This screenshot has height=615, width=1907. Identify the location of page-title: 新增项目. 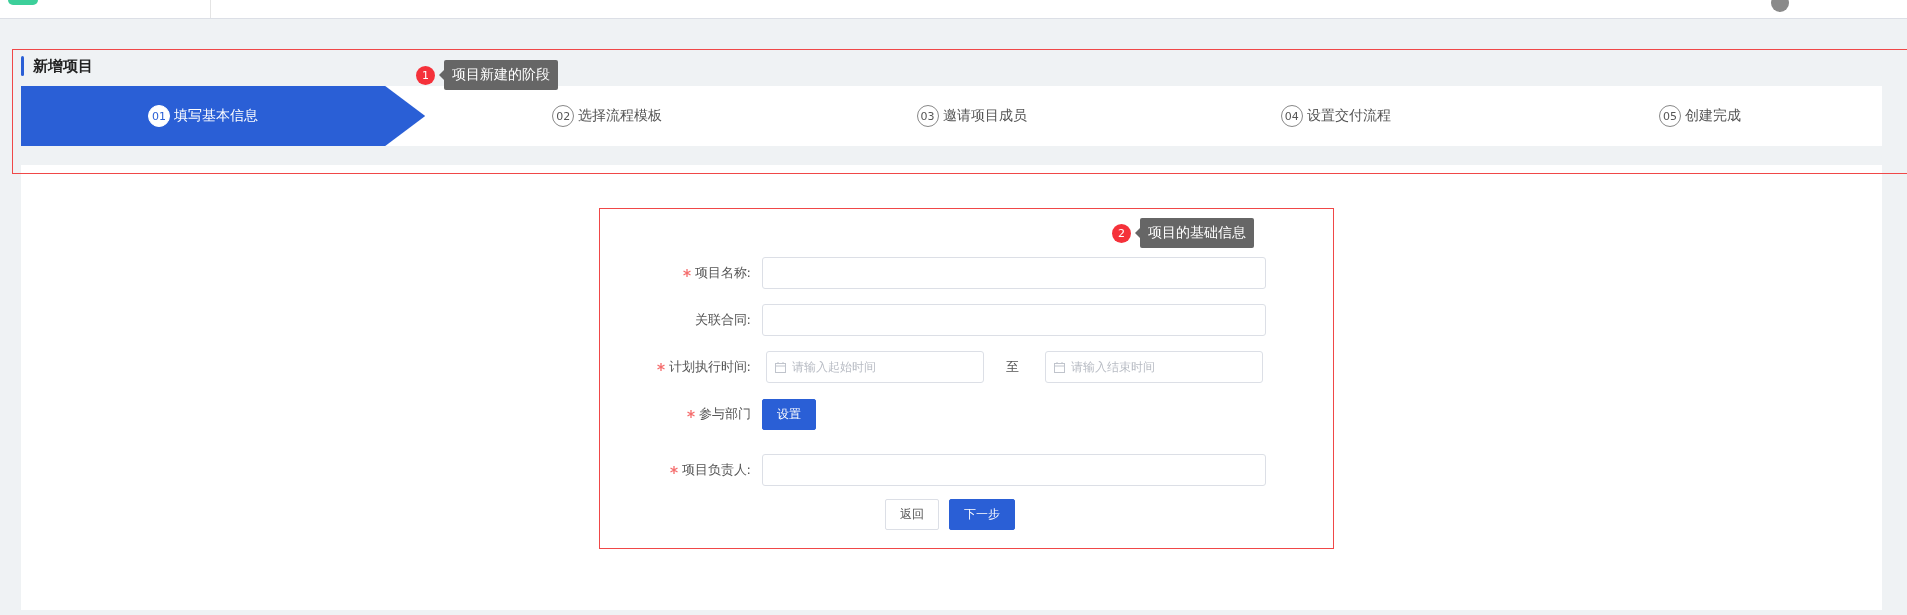
(63, 66).